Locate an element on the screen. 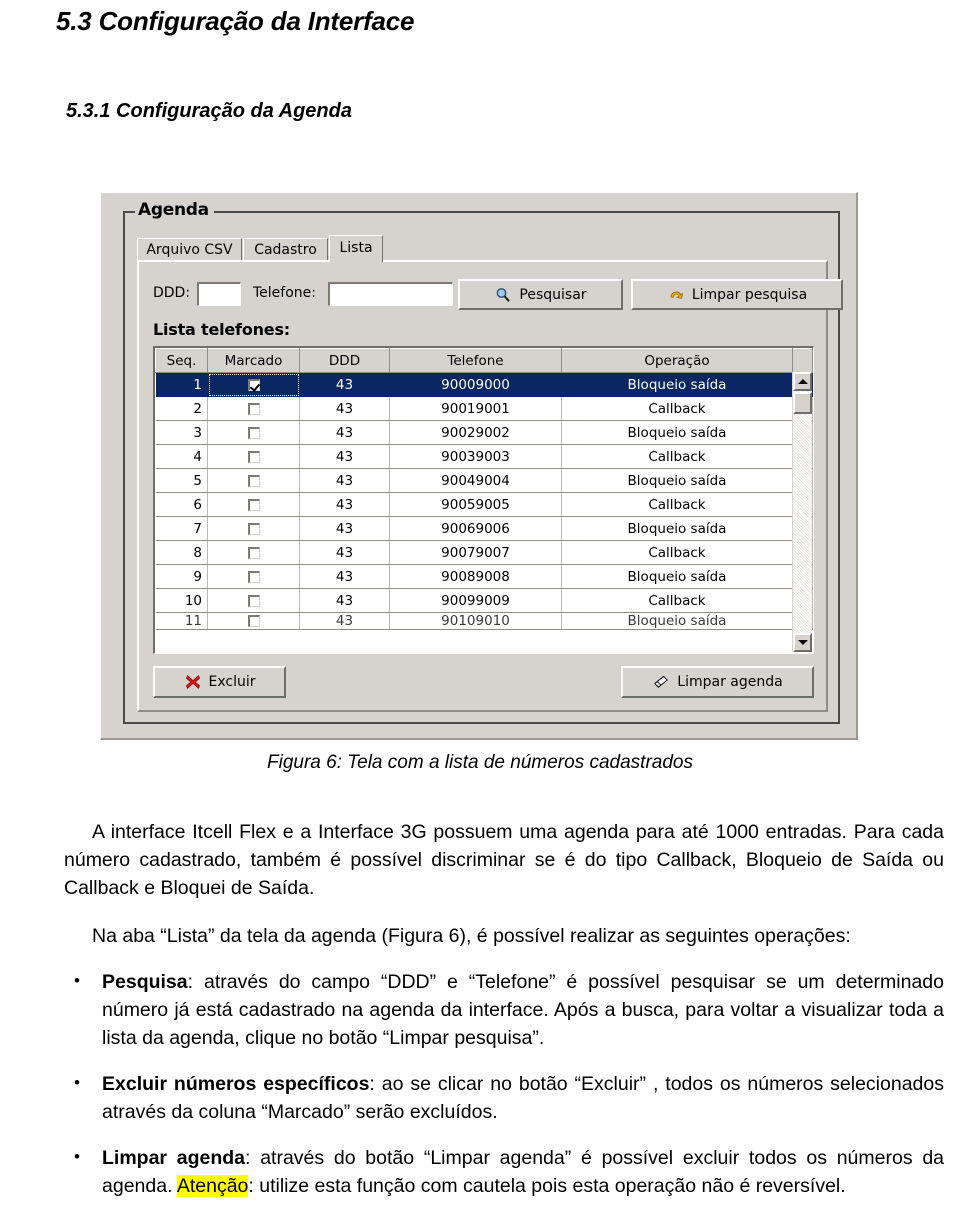 This screenshot has height=1224, width=960. telefone-input is located at coordinates (390, 294).